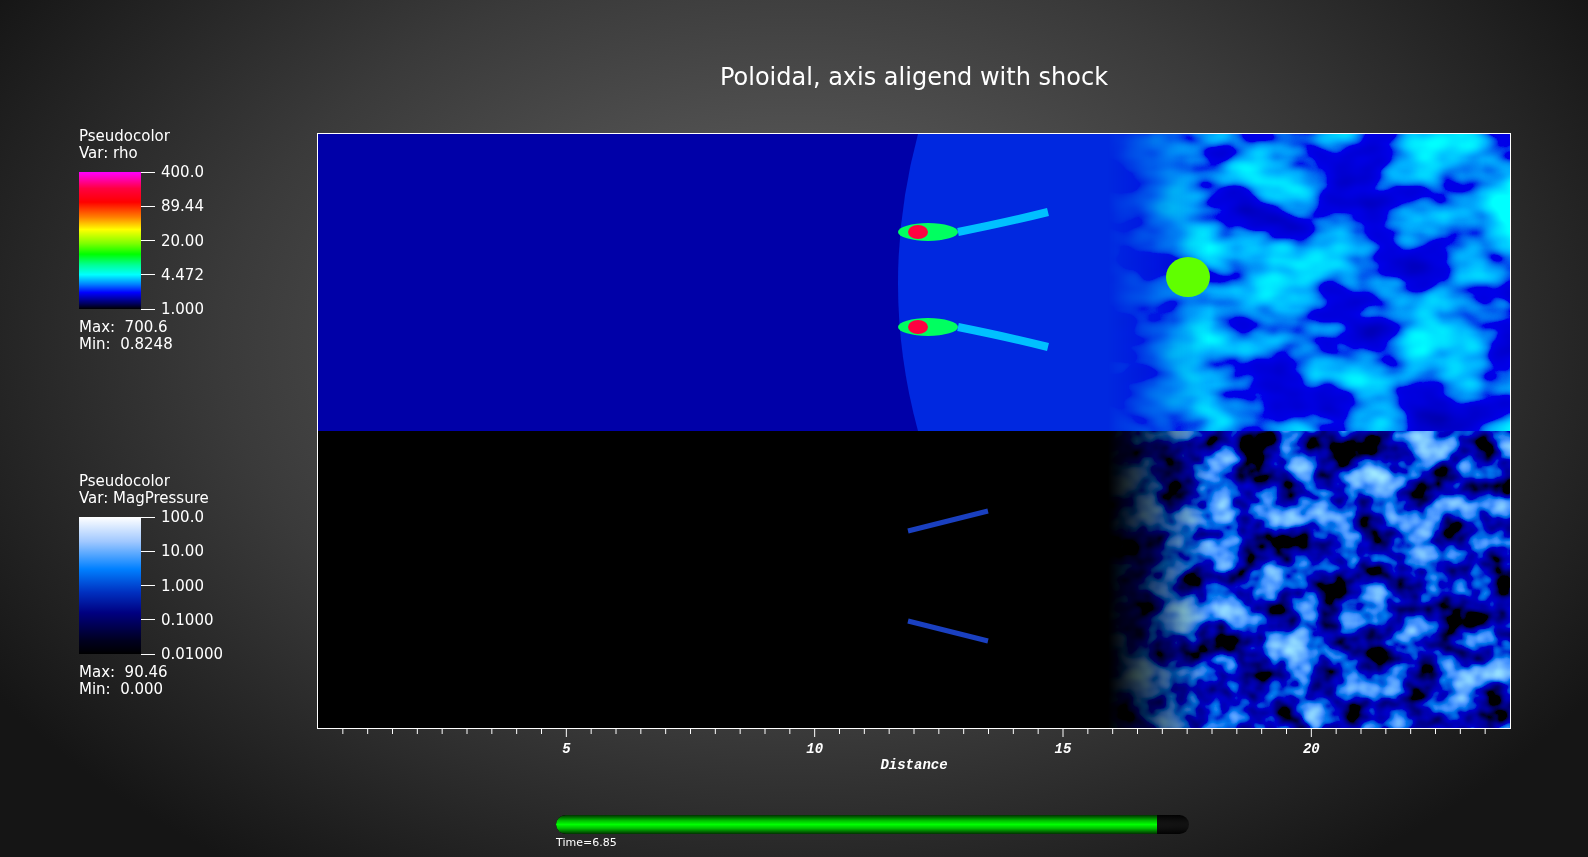 This screenshot has height=857, width=1588. What do you see at coordinates (182, 517) in the screenshot?
I see `scale-tick-label: 100.0` at bounding box center [182, 517].